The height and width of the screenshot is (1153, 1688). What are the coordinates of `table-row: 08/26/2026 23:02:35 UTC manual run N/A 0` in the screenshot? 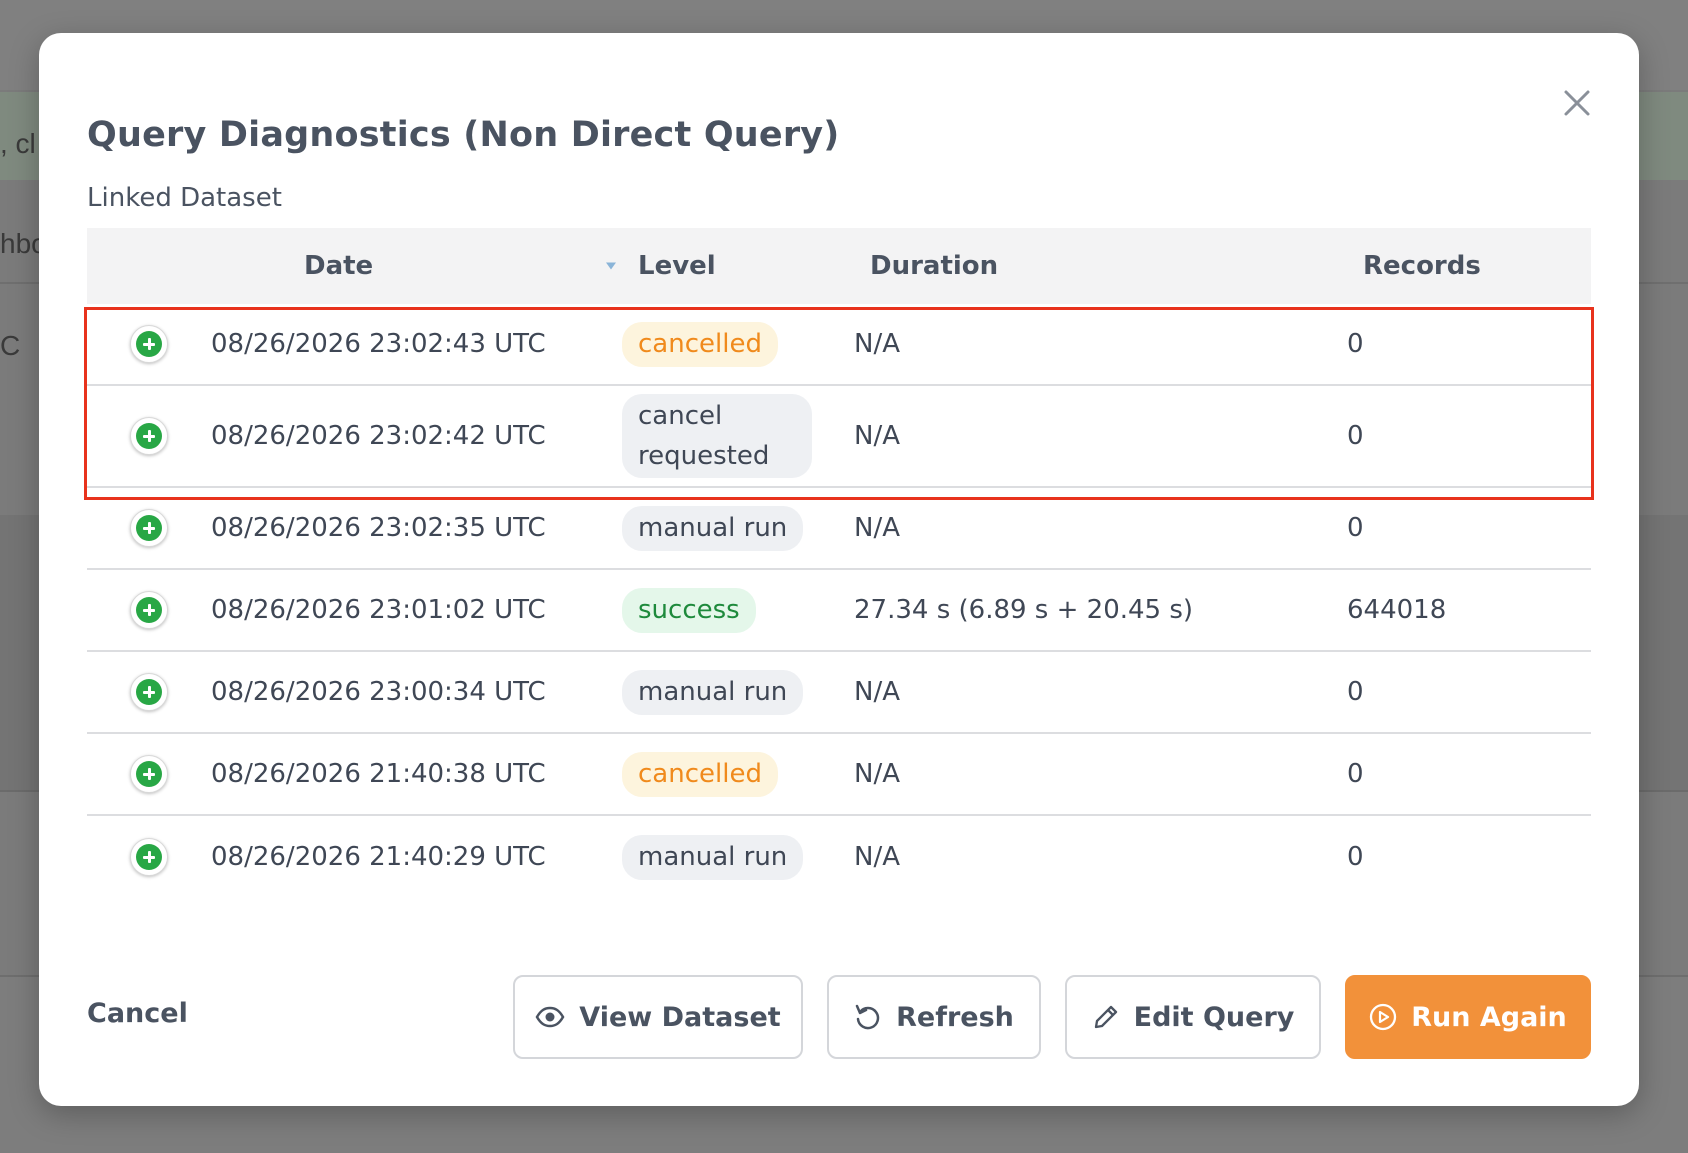 It's located at (839, 529).